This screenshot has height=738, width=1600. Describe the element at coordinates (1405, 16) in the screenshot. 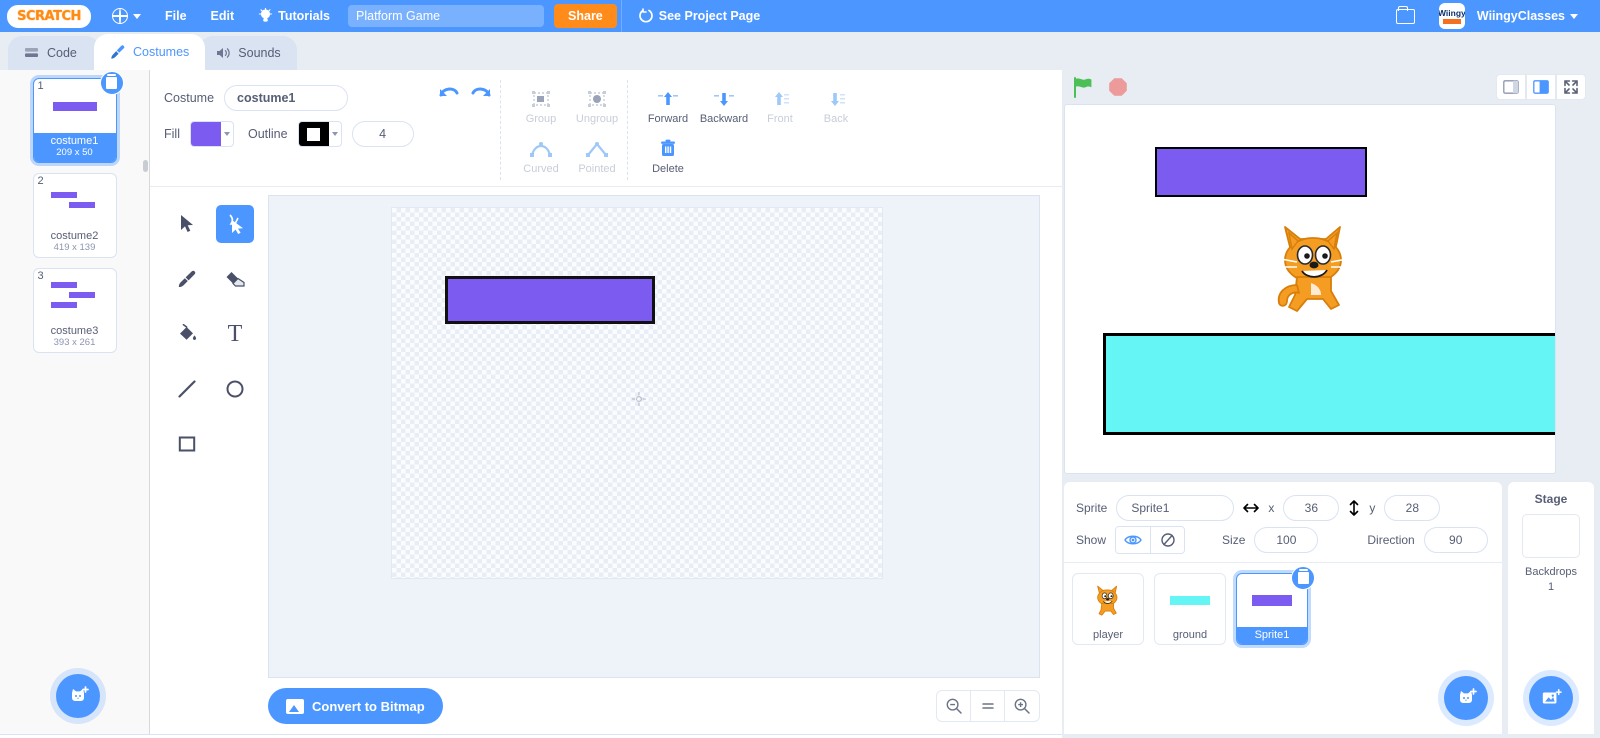

I see `my-stuff-button` at that location.